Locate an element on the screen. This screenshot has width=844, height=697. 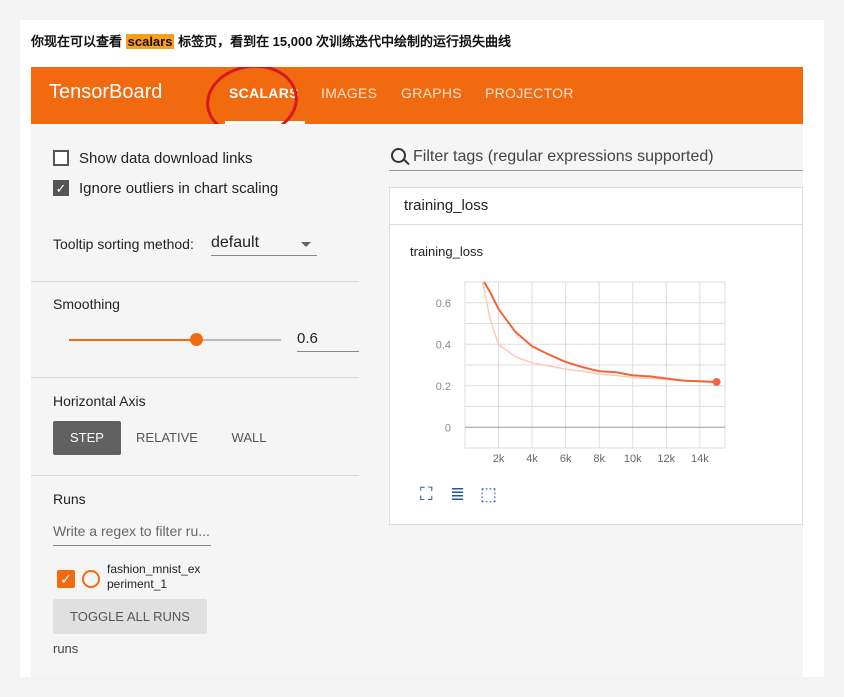
y-tick-label: 0.6 is located at coordinates (443, 304).